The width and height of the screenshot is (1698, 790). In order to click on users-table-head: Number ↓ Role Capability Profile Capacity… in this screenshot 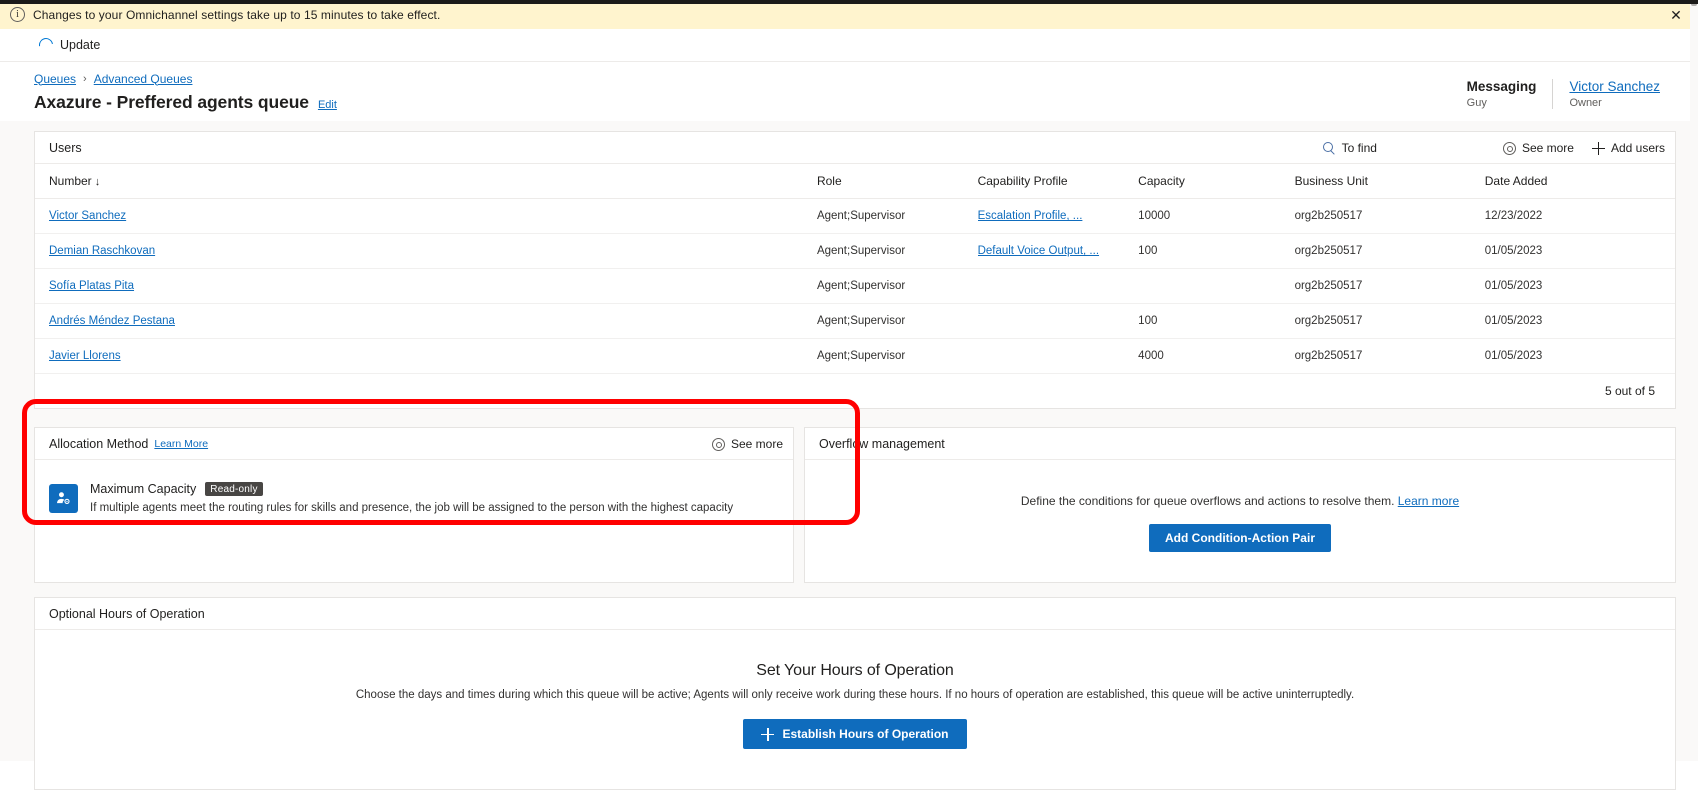, I will do `click(855, 181)`.